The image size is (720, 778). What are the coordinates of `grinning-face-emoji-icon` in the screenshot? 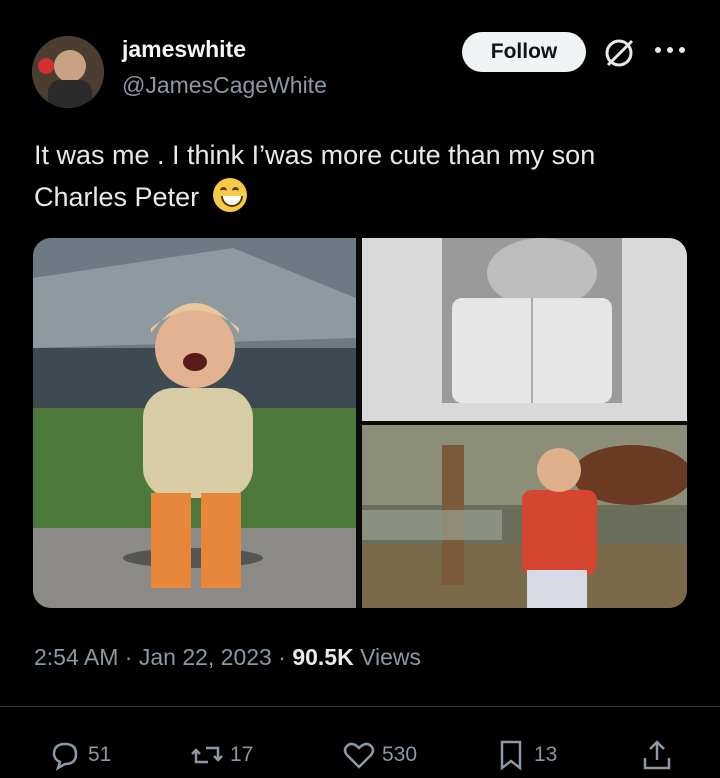 It's located at (229, 195).